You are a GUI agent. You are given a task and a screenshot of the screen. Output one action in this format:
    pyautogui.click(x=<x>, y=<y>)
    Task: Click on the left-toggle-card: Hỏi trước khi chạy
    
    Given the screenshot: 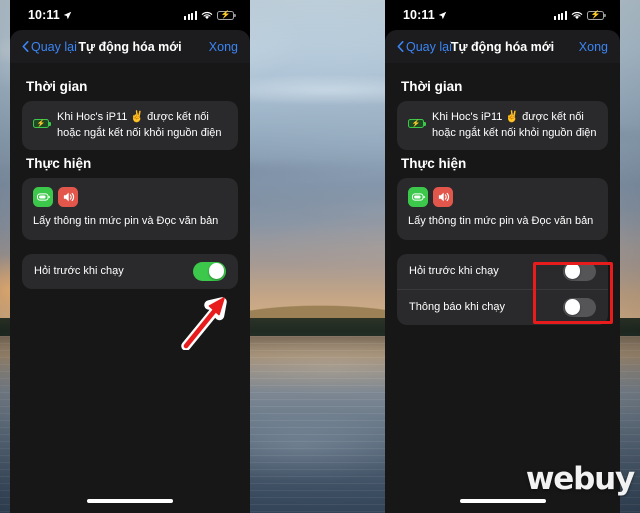 What is the action you would take?
    pyautogui.click(x=130, y=271)
    